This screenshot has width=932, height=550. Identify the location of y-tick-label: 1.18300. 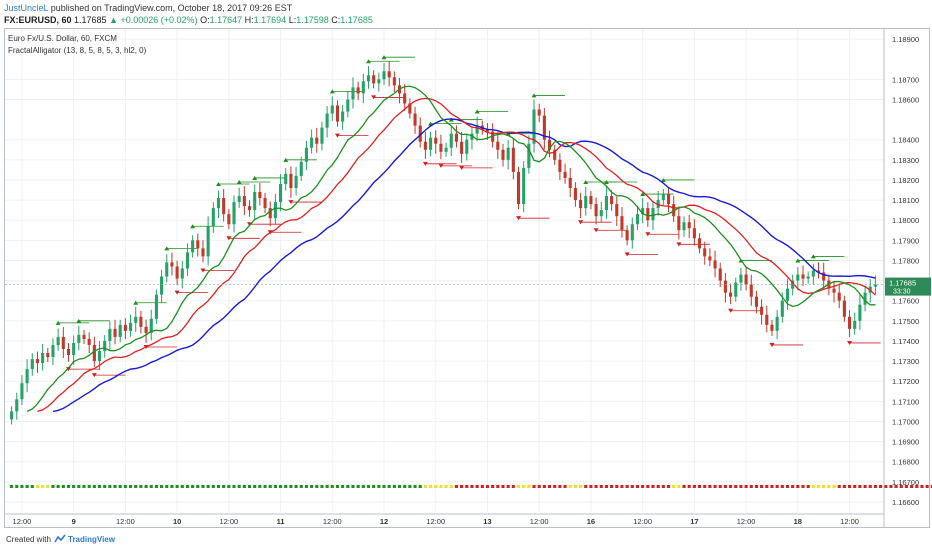
(905, 160).